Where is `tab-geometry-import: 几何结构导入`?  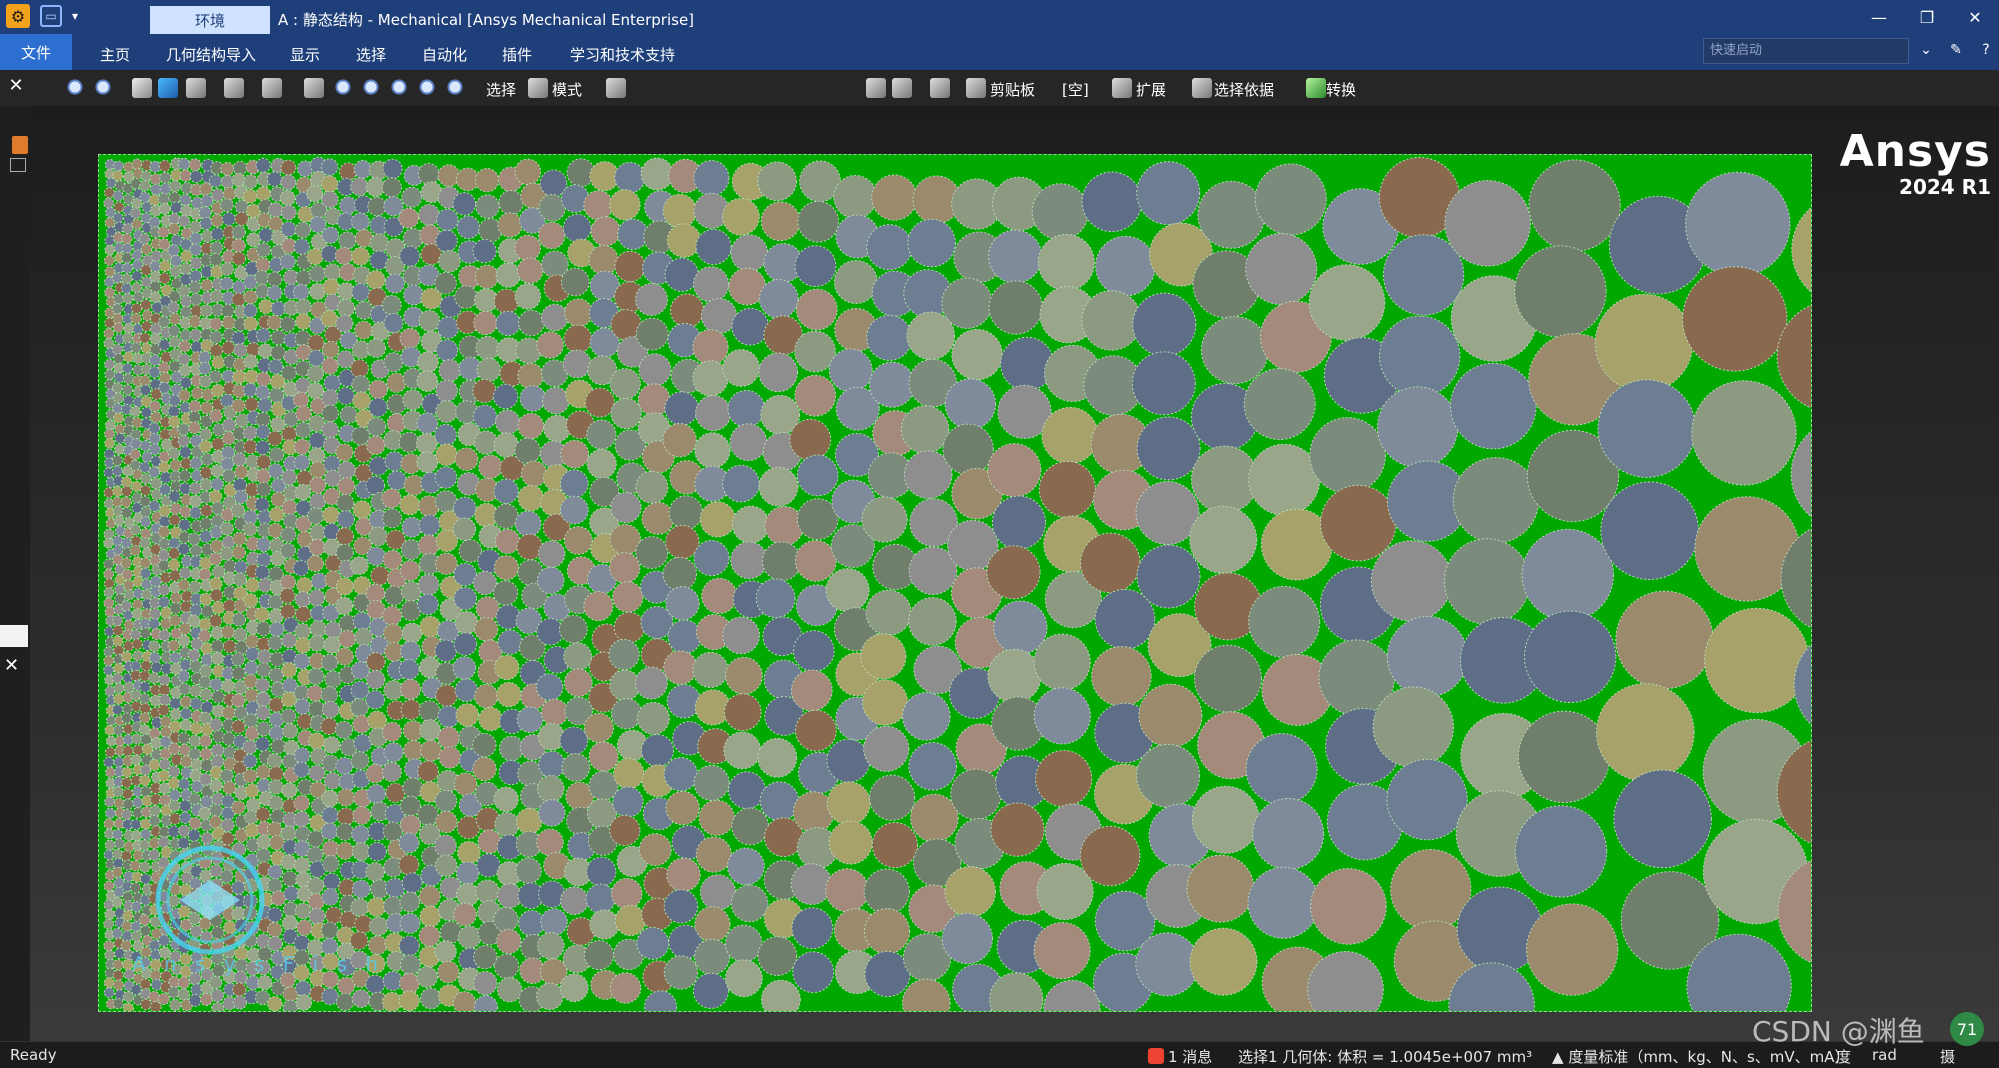 tab-geometry-import: 几何结构导入 is located at coordinates (211, 54).